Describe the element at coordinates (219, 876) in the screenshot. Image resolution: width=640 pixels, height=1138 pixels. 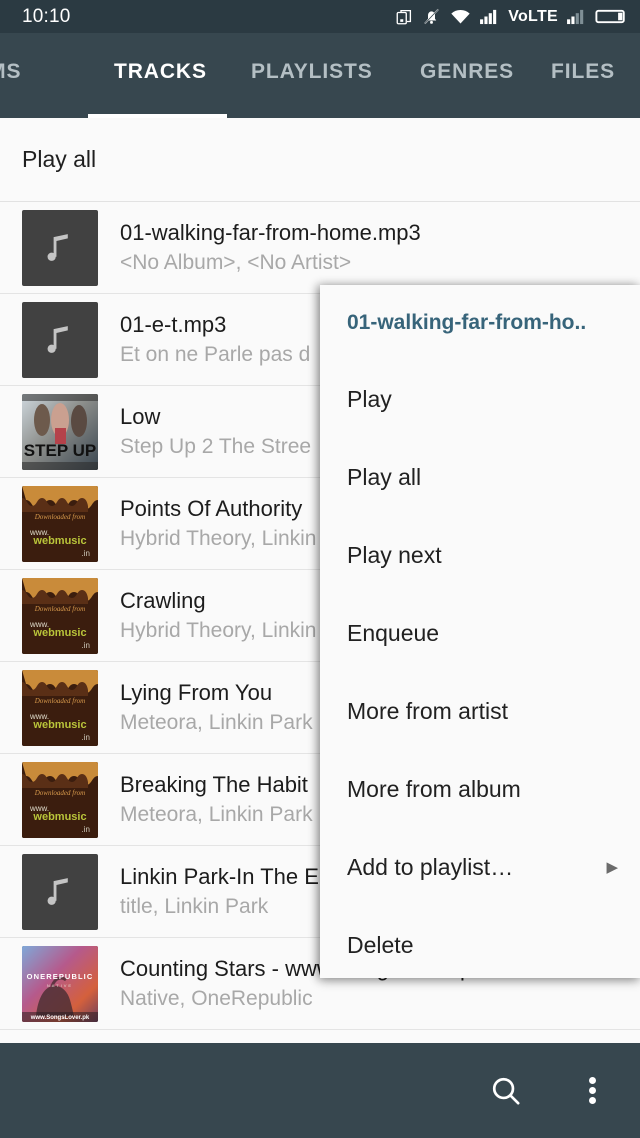
I see `track-title: Linkin Park-In The E` at that location.